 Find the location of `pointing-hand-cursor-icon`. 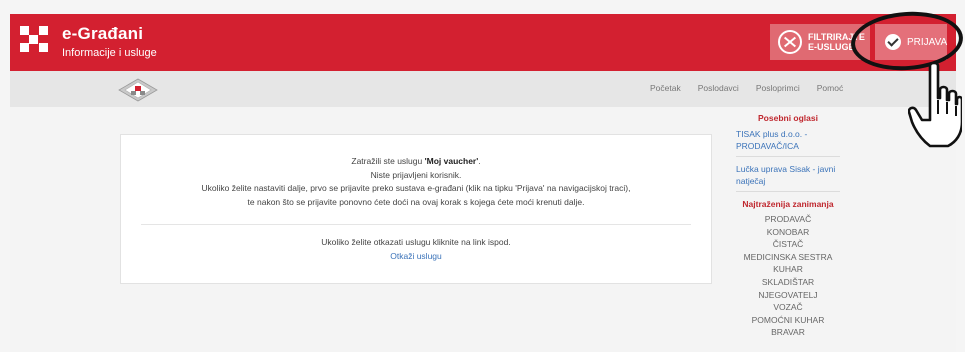

pointing-hand-cursor-icon is located at coordinates (935, 104).